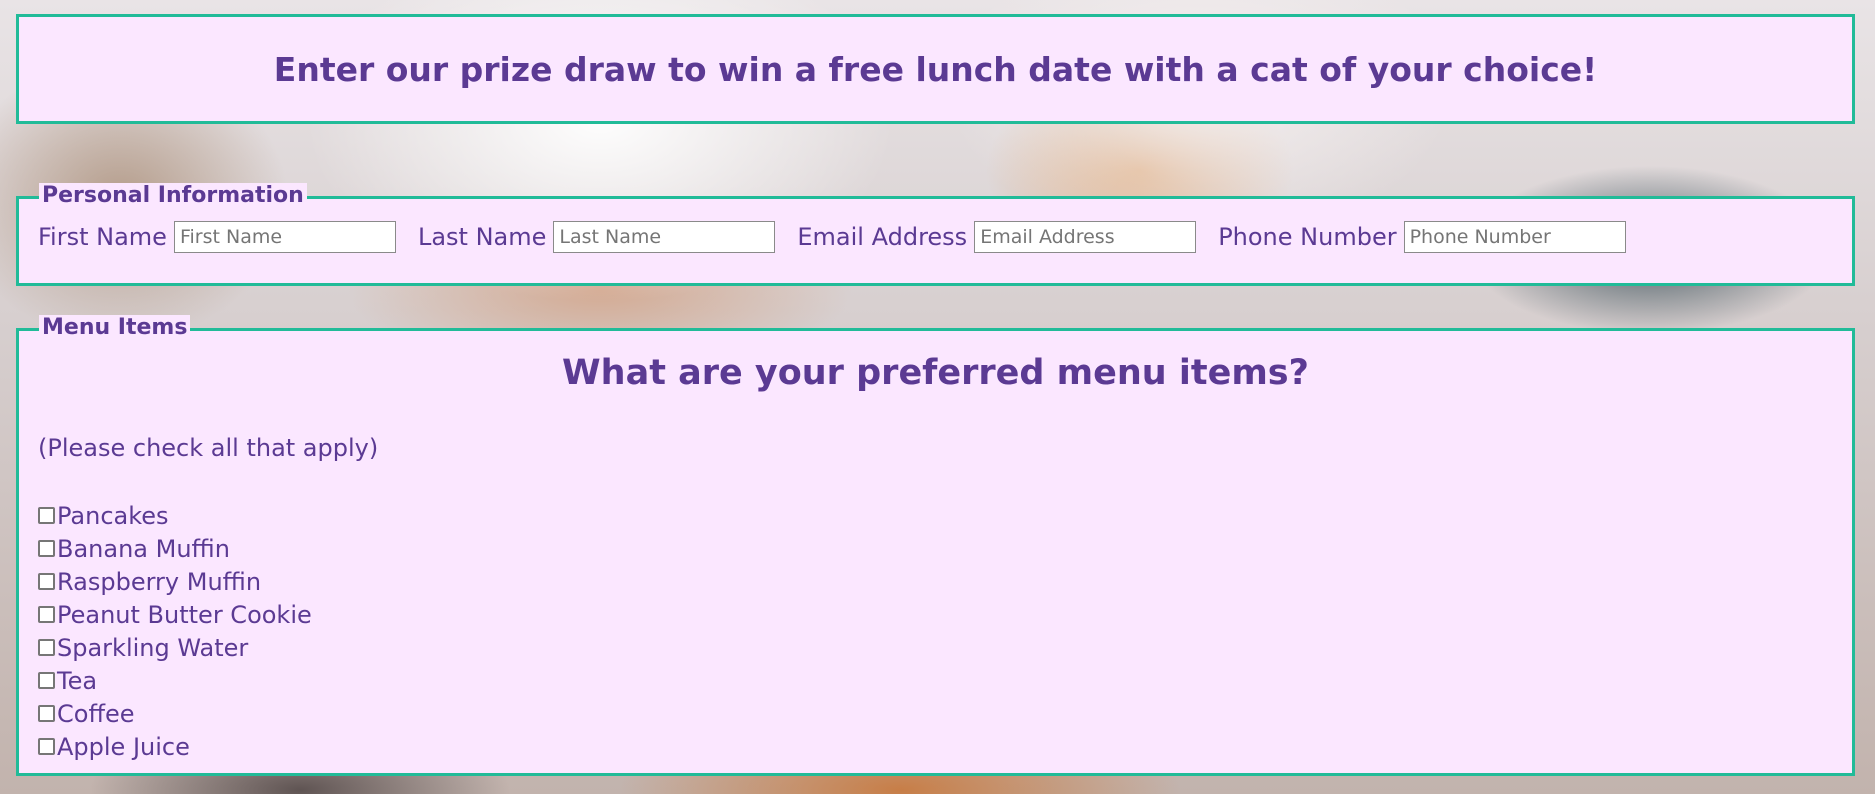 This screenshot has width=1875, height=794. What do you see at coordinates (175, 680) in the screenshot?
I see `menu-option-tea: Tea` at bounding box center [175, 680].